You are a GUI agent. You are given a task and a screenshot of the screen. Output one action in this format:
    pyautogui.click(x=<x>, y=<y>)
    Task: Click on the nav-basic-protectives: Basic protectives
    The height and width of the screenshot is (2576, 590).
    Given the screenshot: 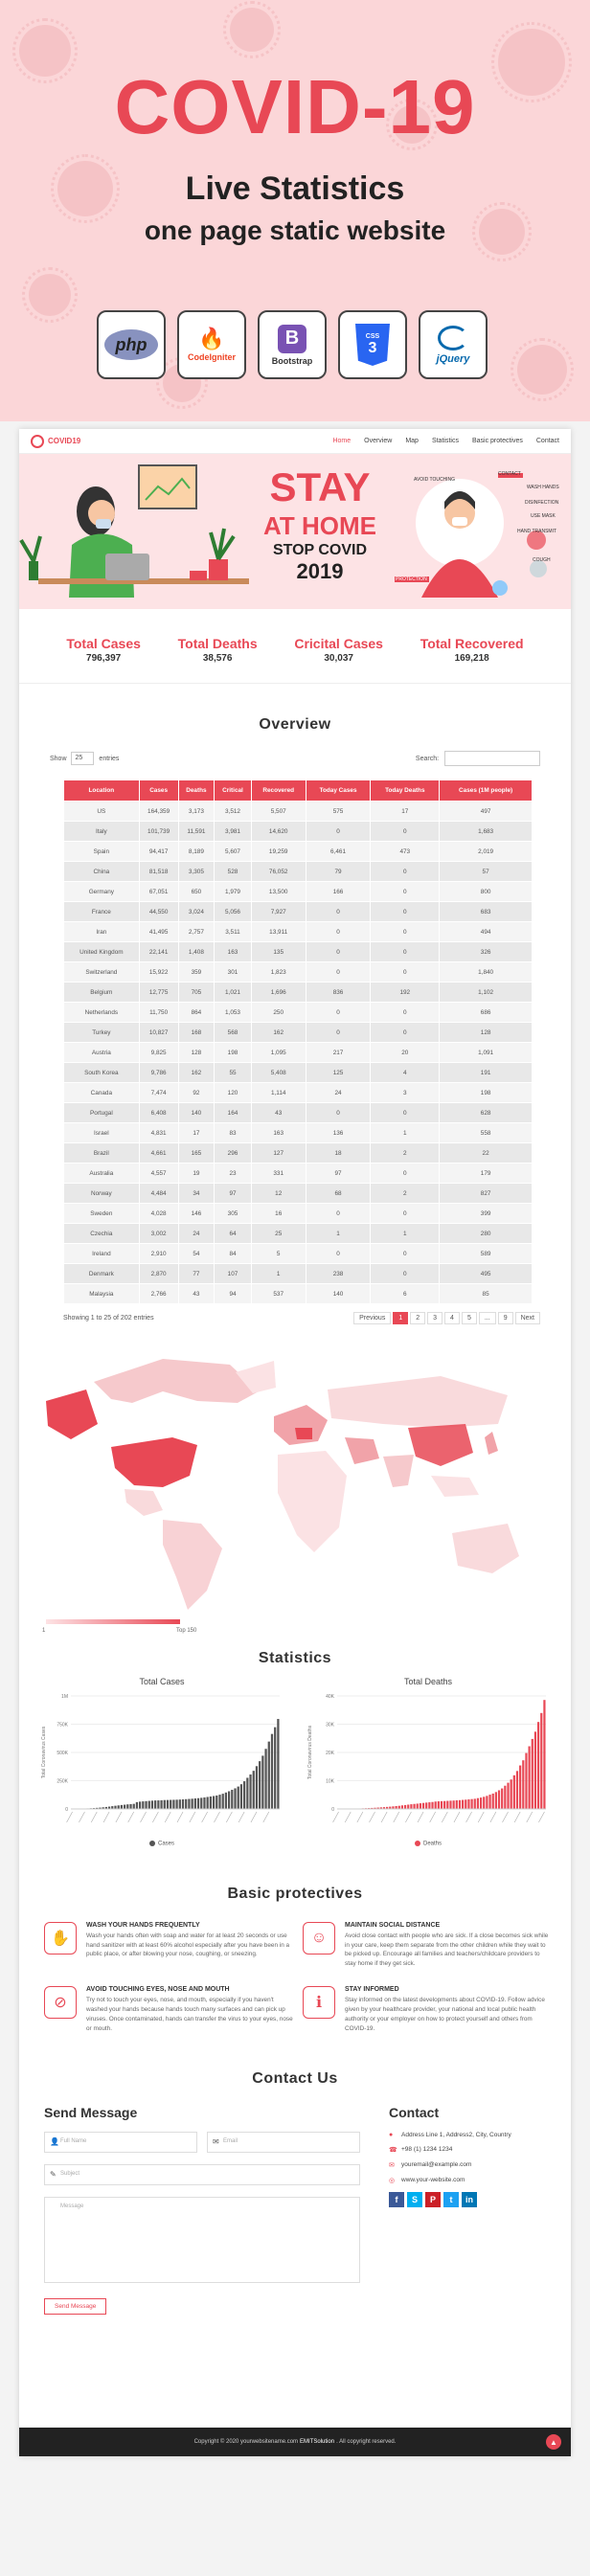 What is the action you would take?
    pyautogui.click(x=497, y=441)
    